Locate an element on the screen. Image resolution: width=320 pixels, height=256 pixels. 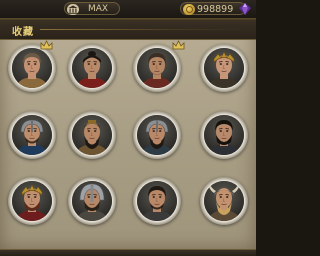
gold-amount: 998899 is located at coordinates (215, 9).